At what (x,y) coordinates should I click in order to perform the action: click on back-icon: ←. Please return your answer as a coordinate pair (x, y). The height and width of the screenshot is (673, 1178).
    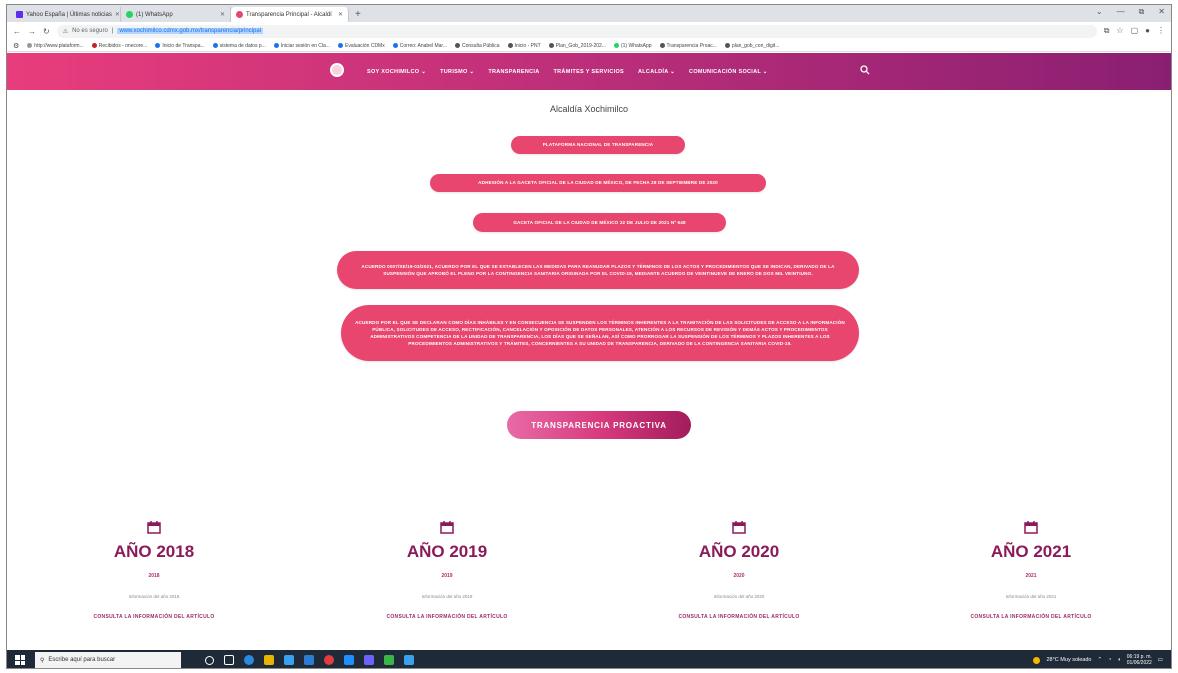
    Looking at the image, I should click on (17, 31).